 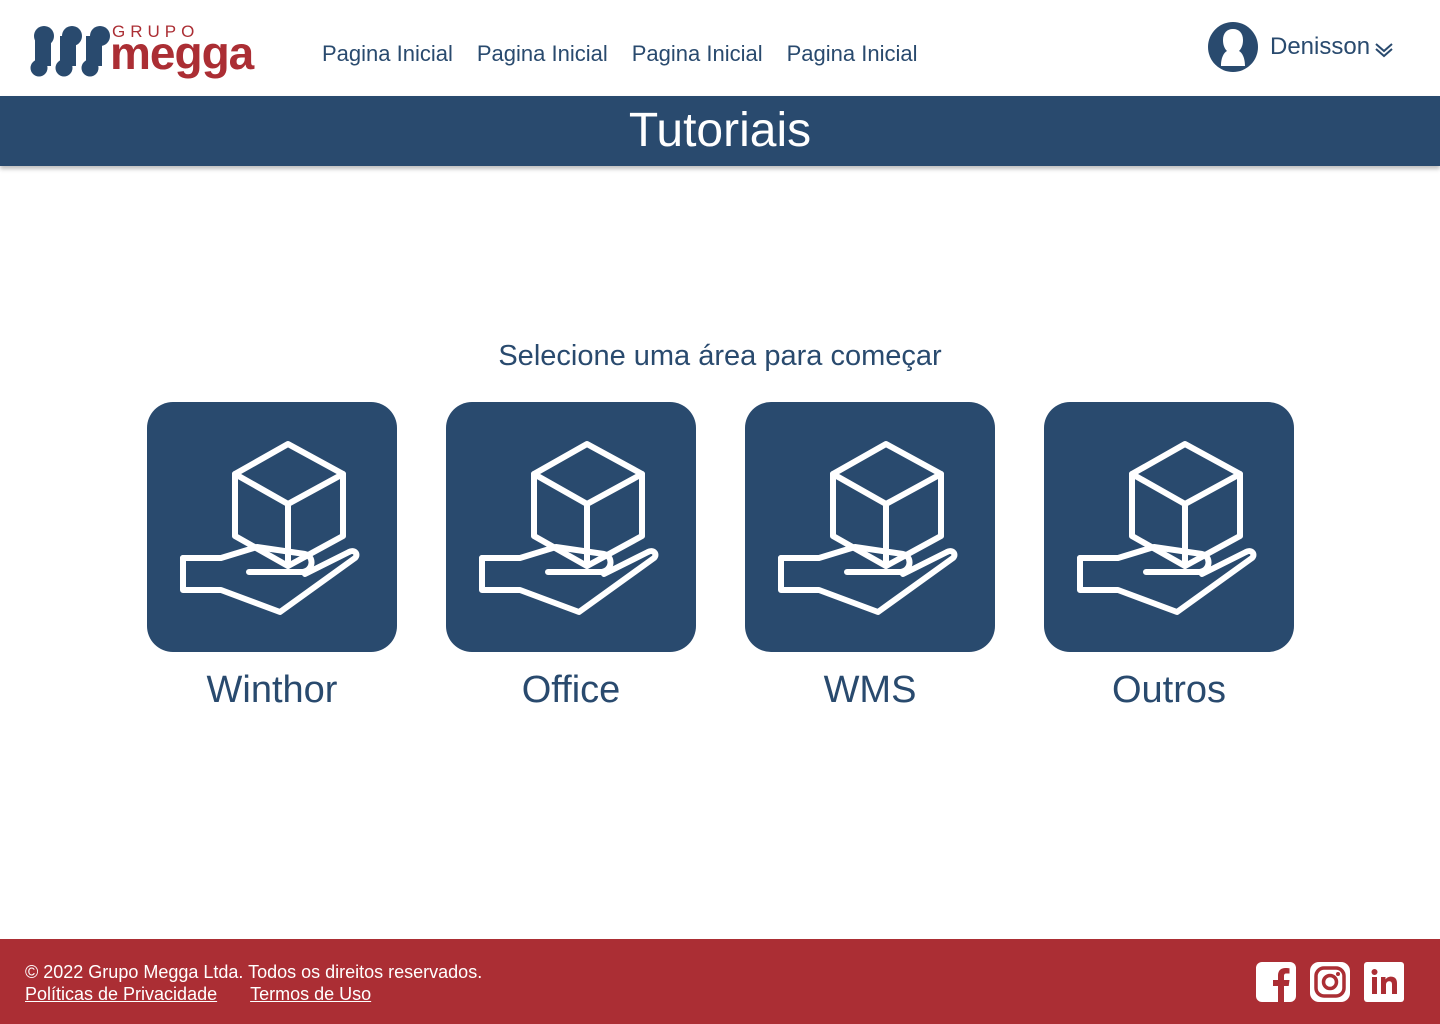 I want to click on footer-links: Políticas de Privacidade Termos de Uso, so click(x=198, y=994).